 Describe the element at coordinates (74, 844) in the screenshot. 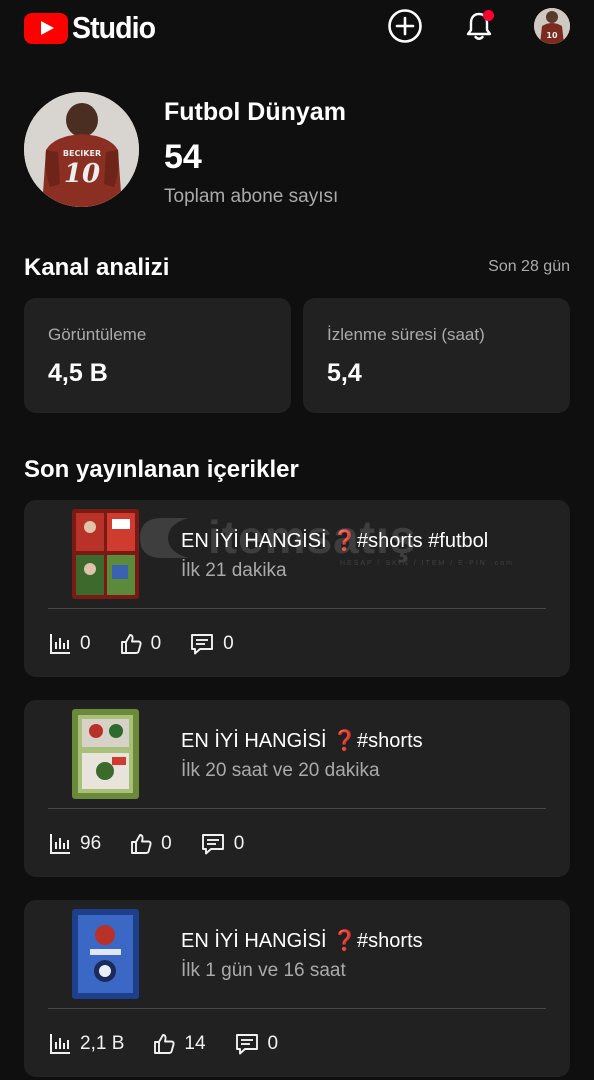

I see `views-stat: 96` at that location.